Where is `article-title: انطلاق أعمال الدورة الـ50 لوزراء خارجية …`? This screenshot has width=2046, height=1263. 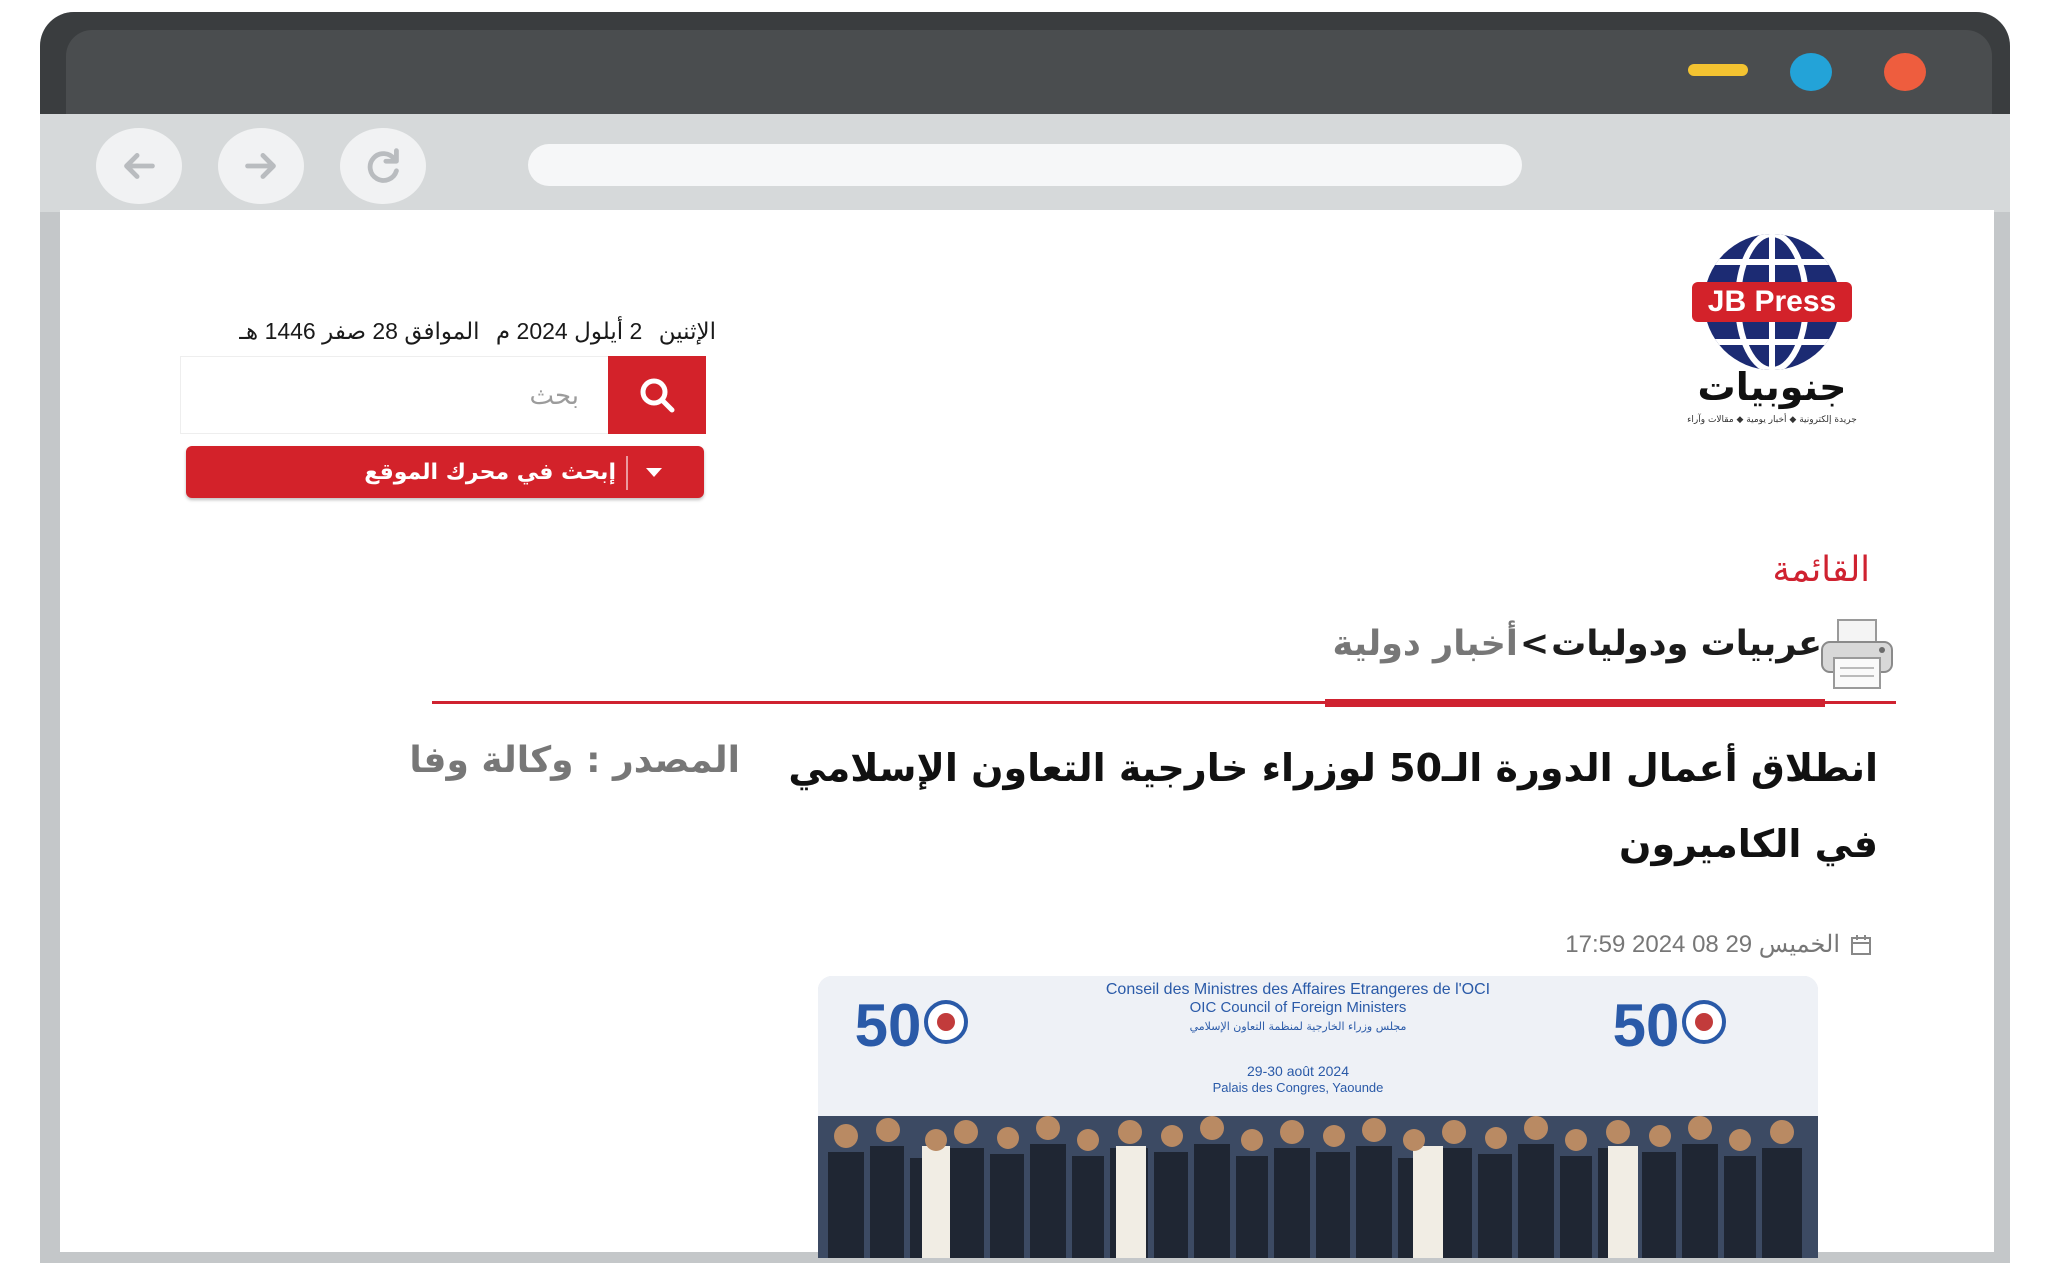 article-title: انطلاق أعمال الدورة الـ50 لوزراء خارجية … is located at coordinates (1333, 806).